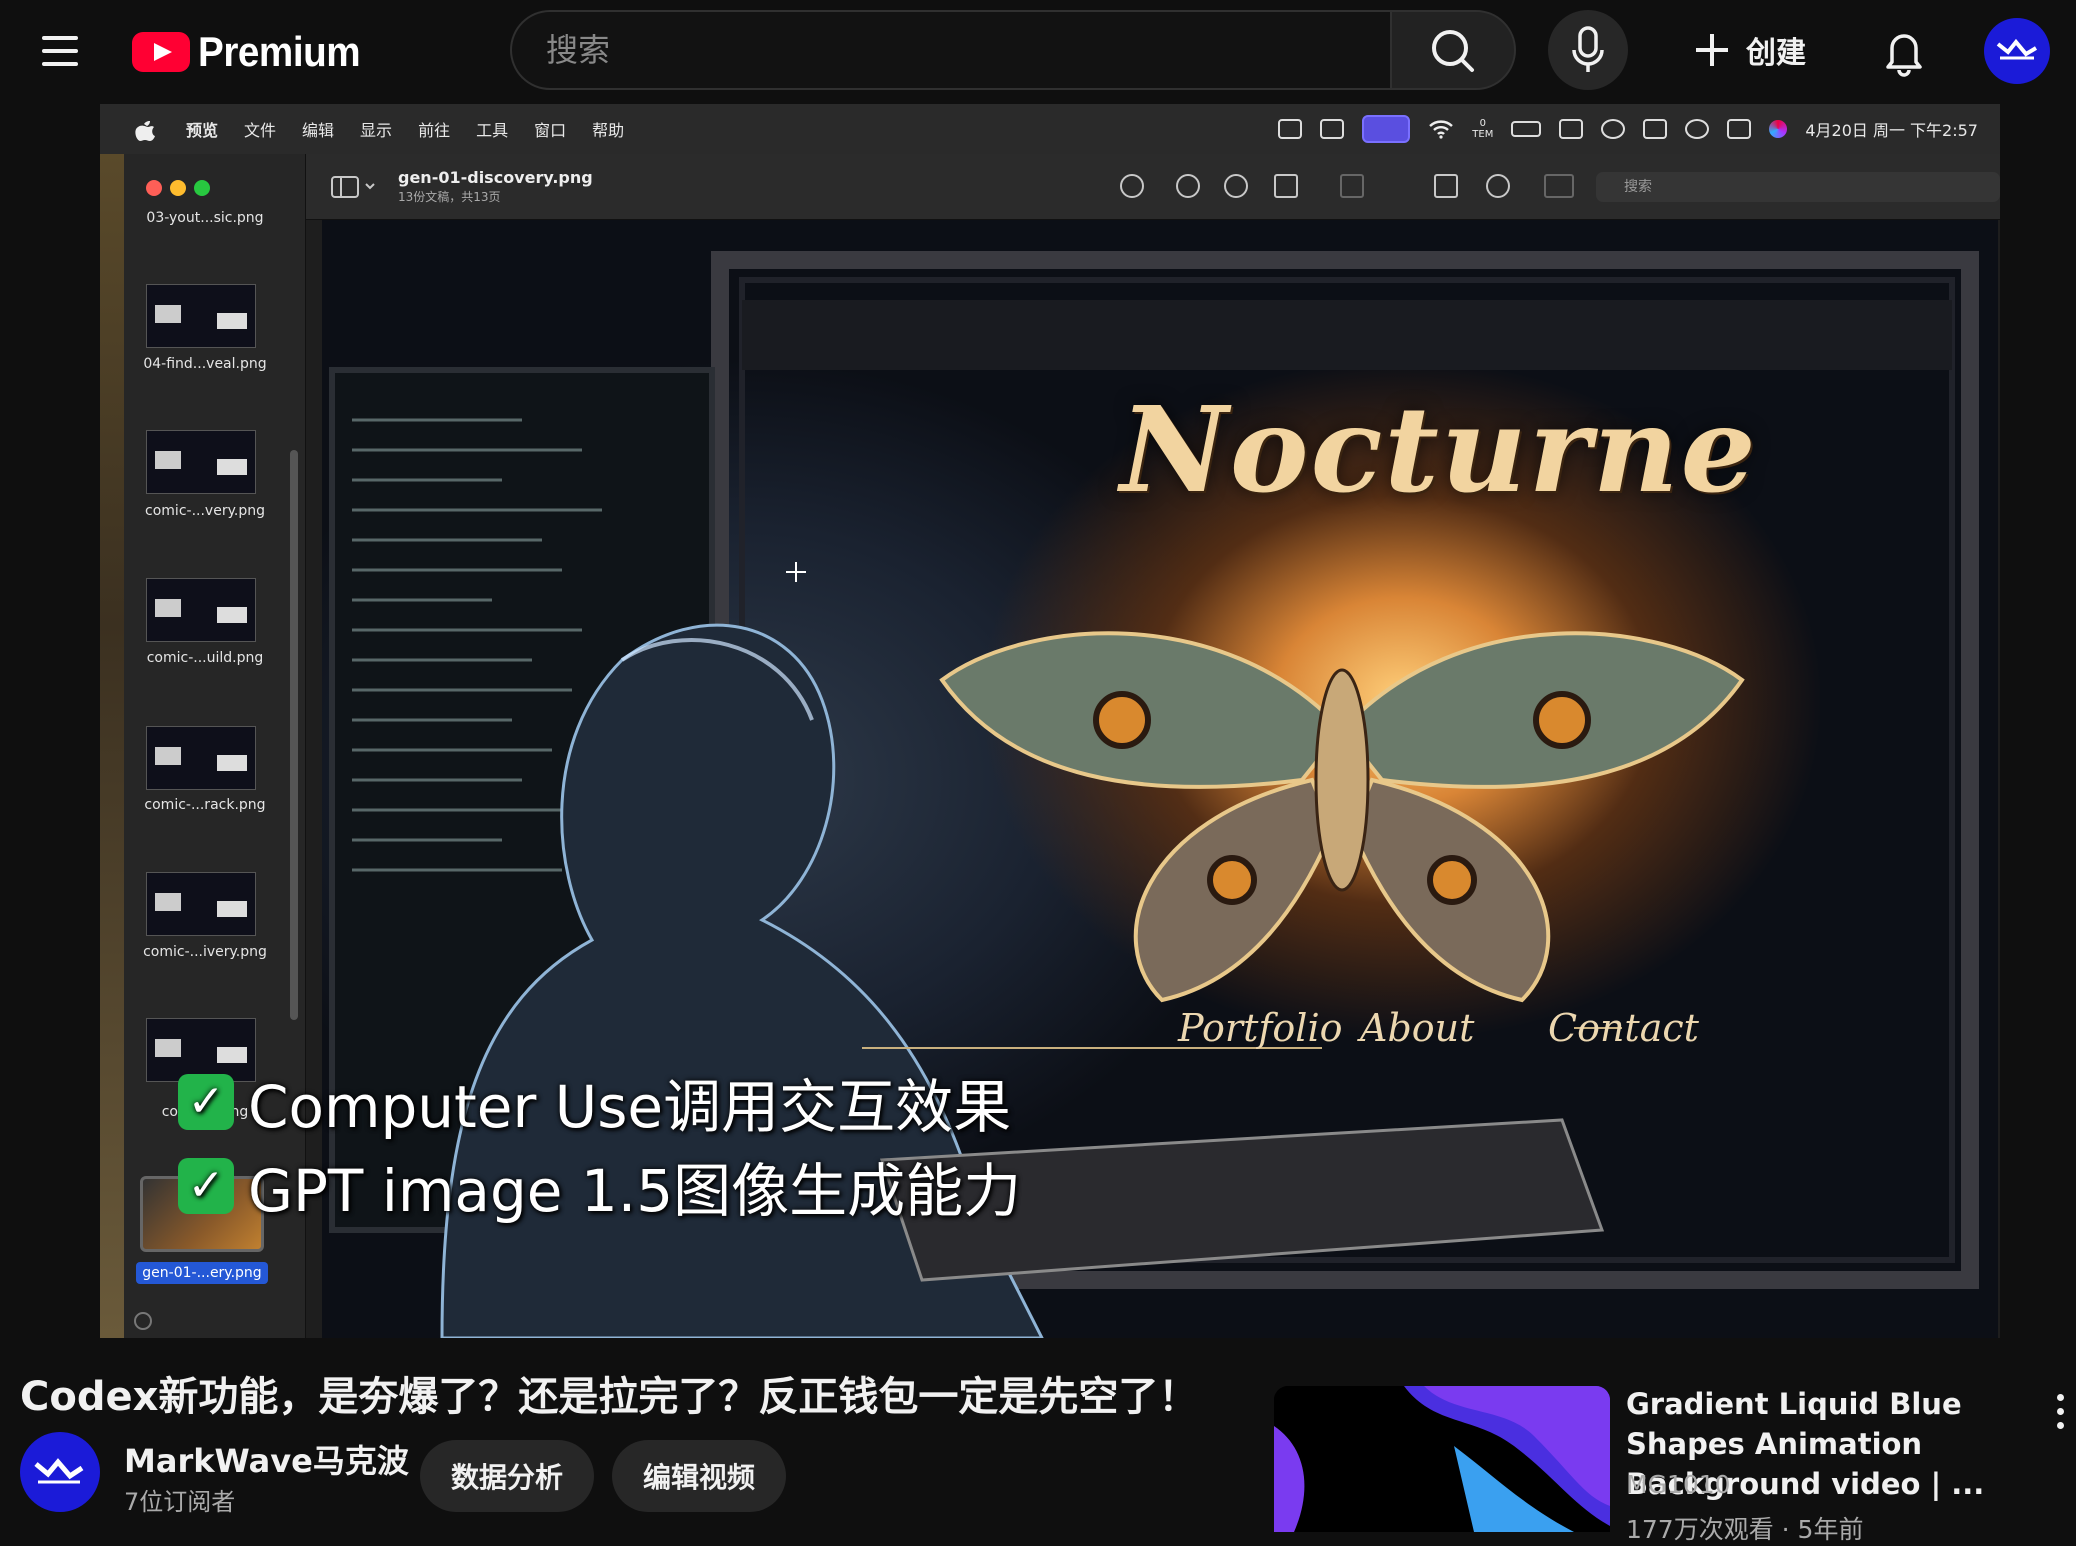 Image resolution: width=2076 pixels, height=1546 pixels. I want to click on mac-menu-file: 文件, so click(260, 129).